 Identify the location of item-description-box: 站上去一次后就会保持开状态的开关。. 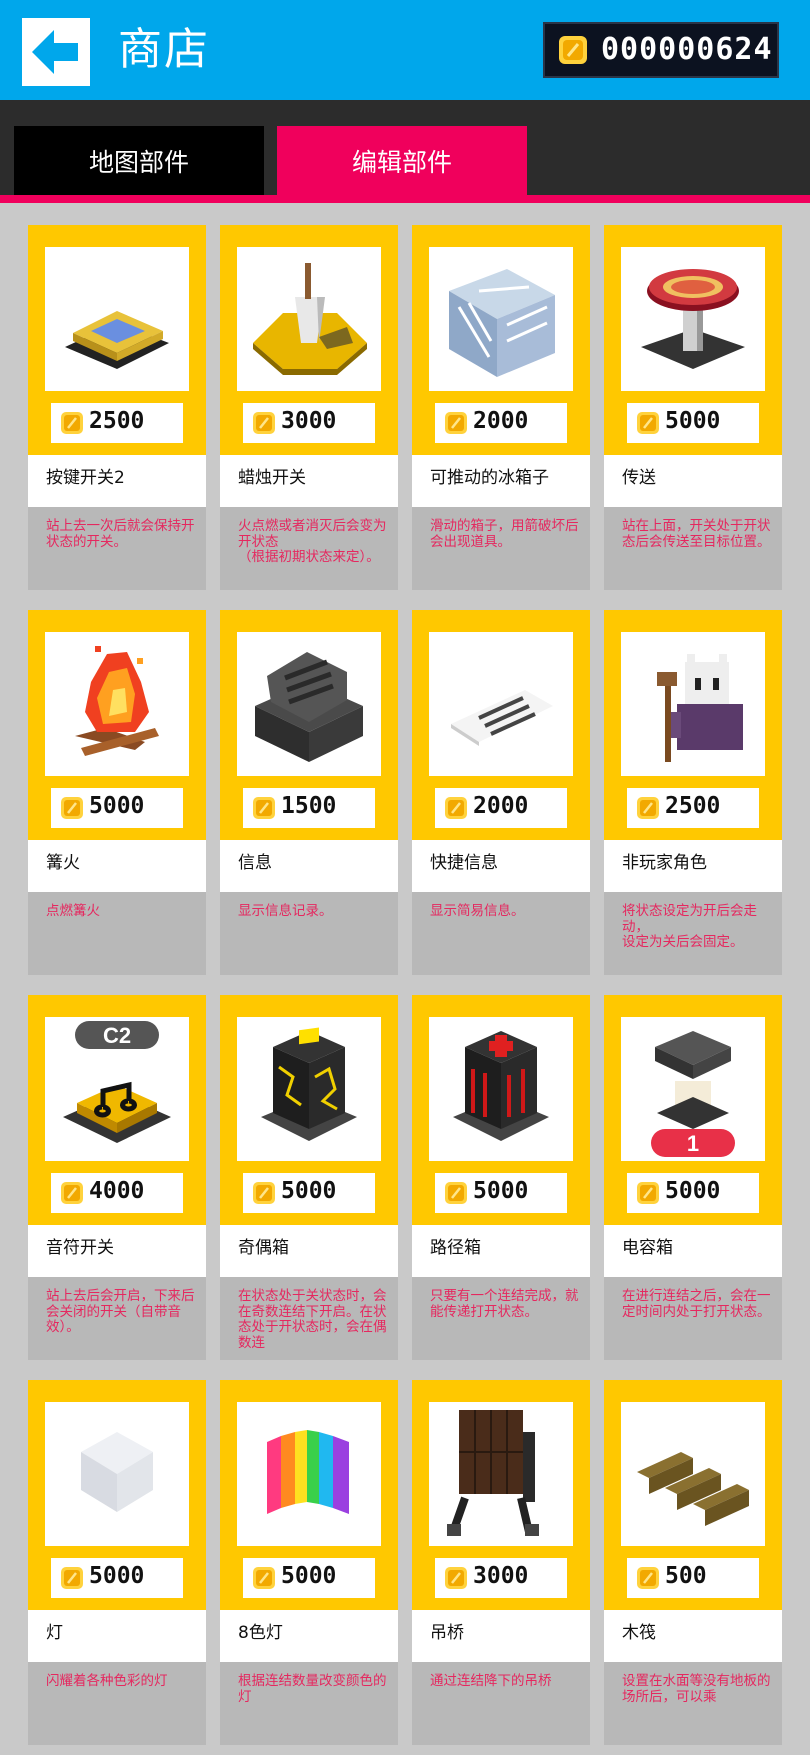
(117, 548).